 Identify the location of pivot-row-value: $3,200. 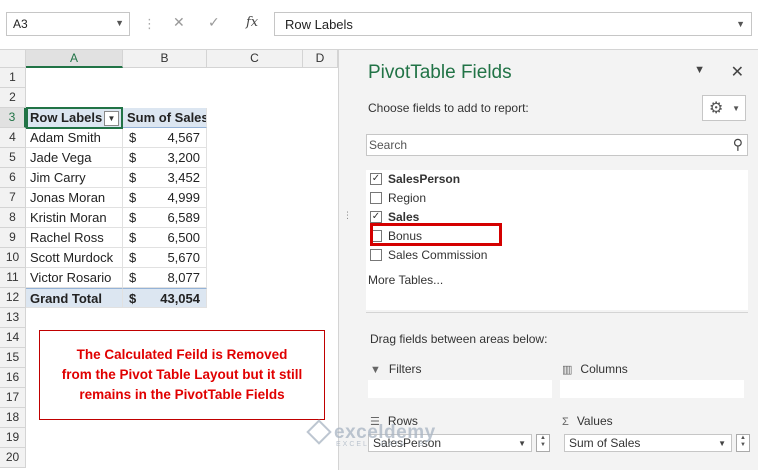
(165, 158).